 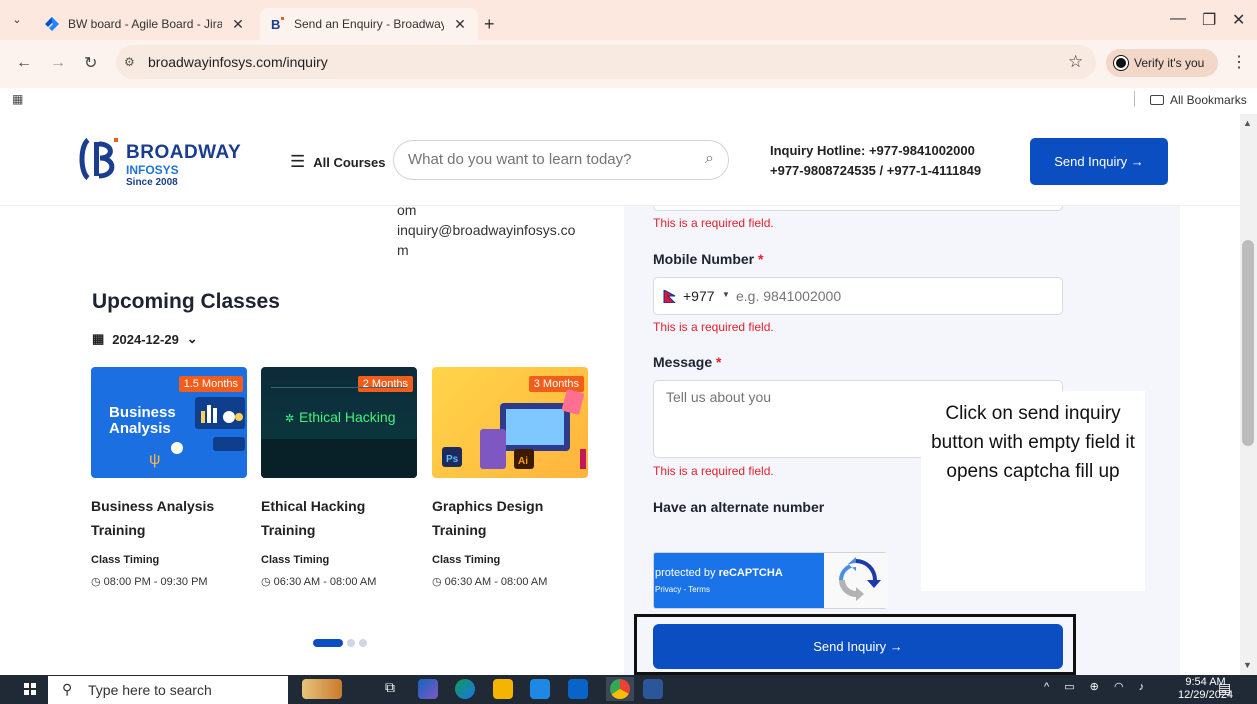 I want to click on scrollbar-thumb, so click(x=1248, y=343).